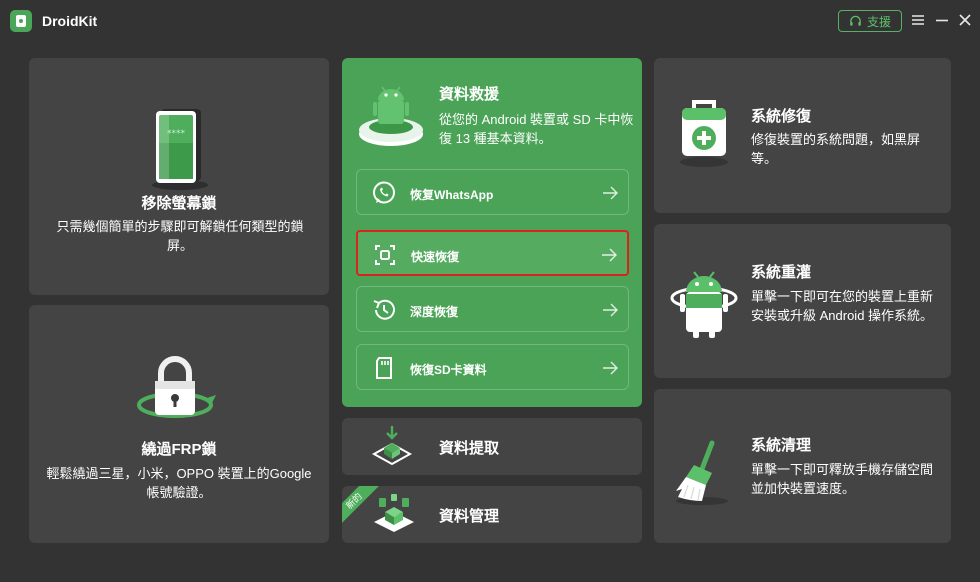  I want to click on system-repair-desc: 修復裝置的系統問題，如黑屏等。, so click(836, 149).